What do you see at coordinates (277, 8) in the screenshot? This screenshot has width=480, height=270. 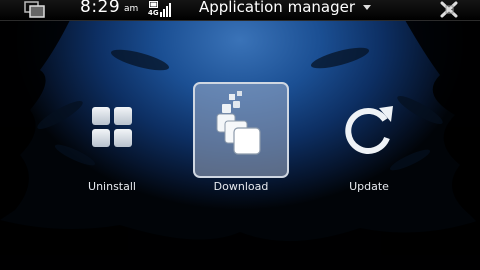 I see `app-title: Application manager` at bounding box center [277, 8].